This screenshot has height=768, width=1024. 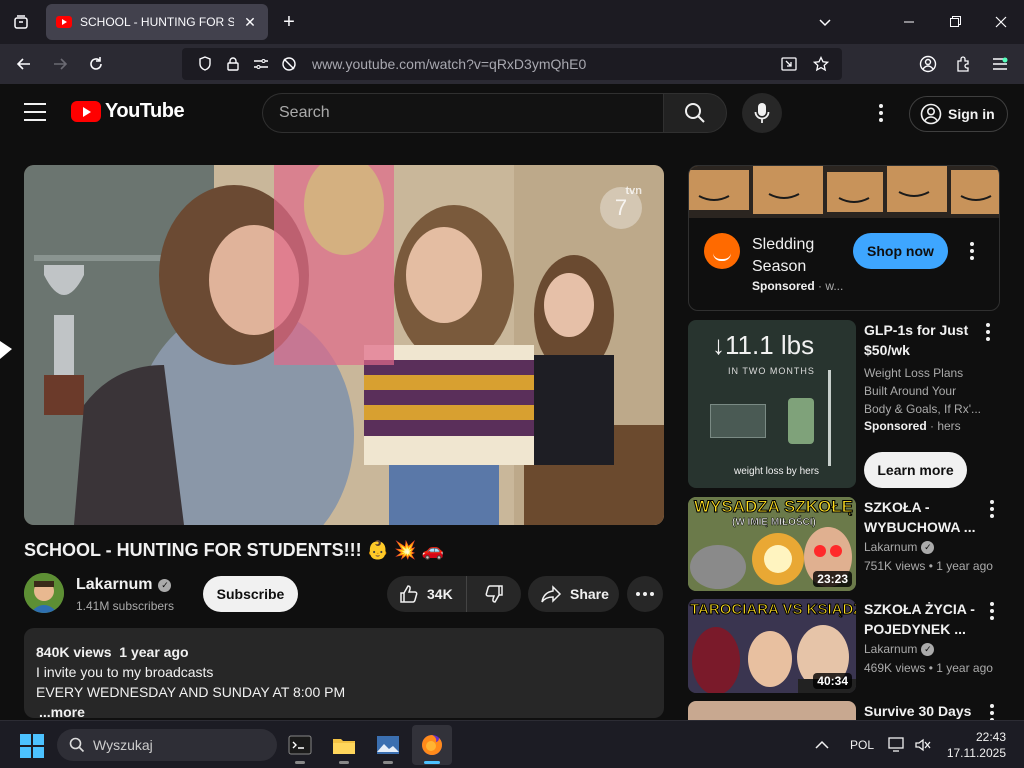 What do you see at coordinates (923, 710) in the screenshot?
I see `rec-title: Survive 30 Days` at bounding box center [923, 710].